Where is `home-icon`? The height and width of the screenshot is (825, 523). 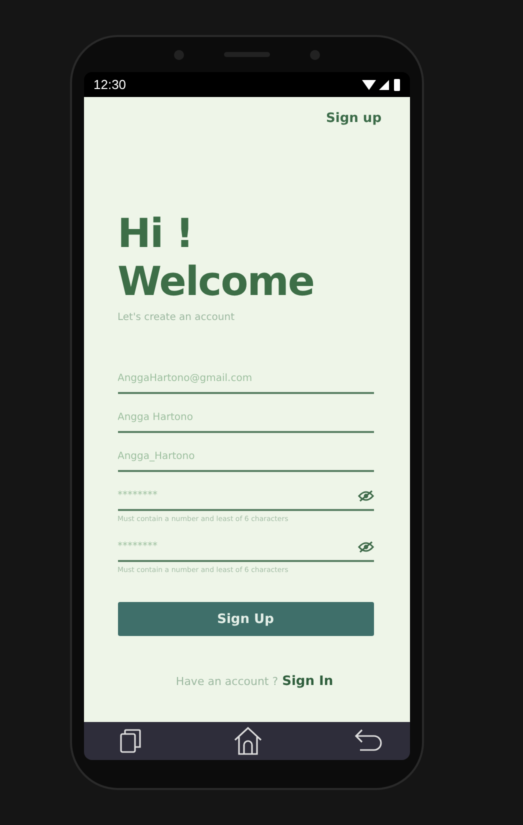
home-icon is located at coordinates (247, 741).